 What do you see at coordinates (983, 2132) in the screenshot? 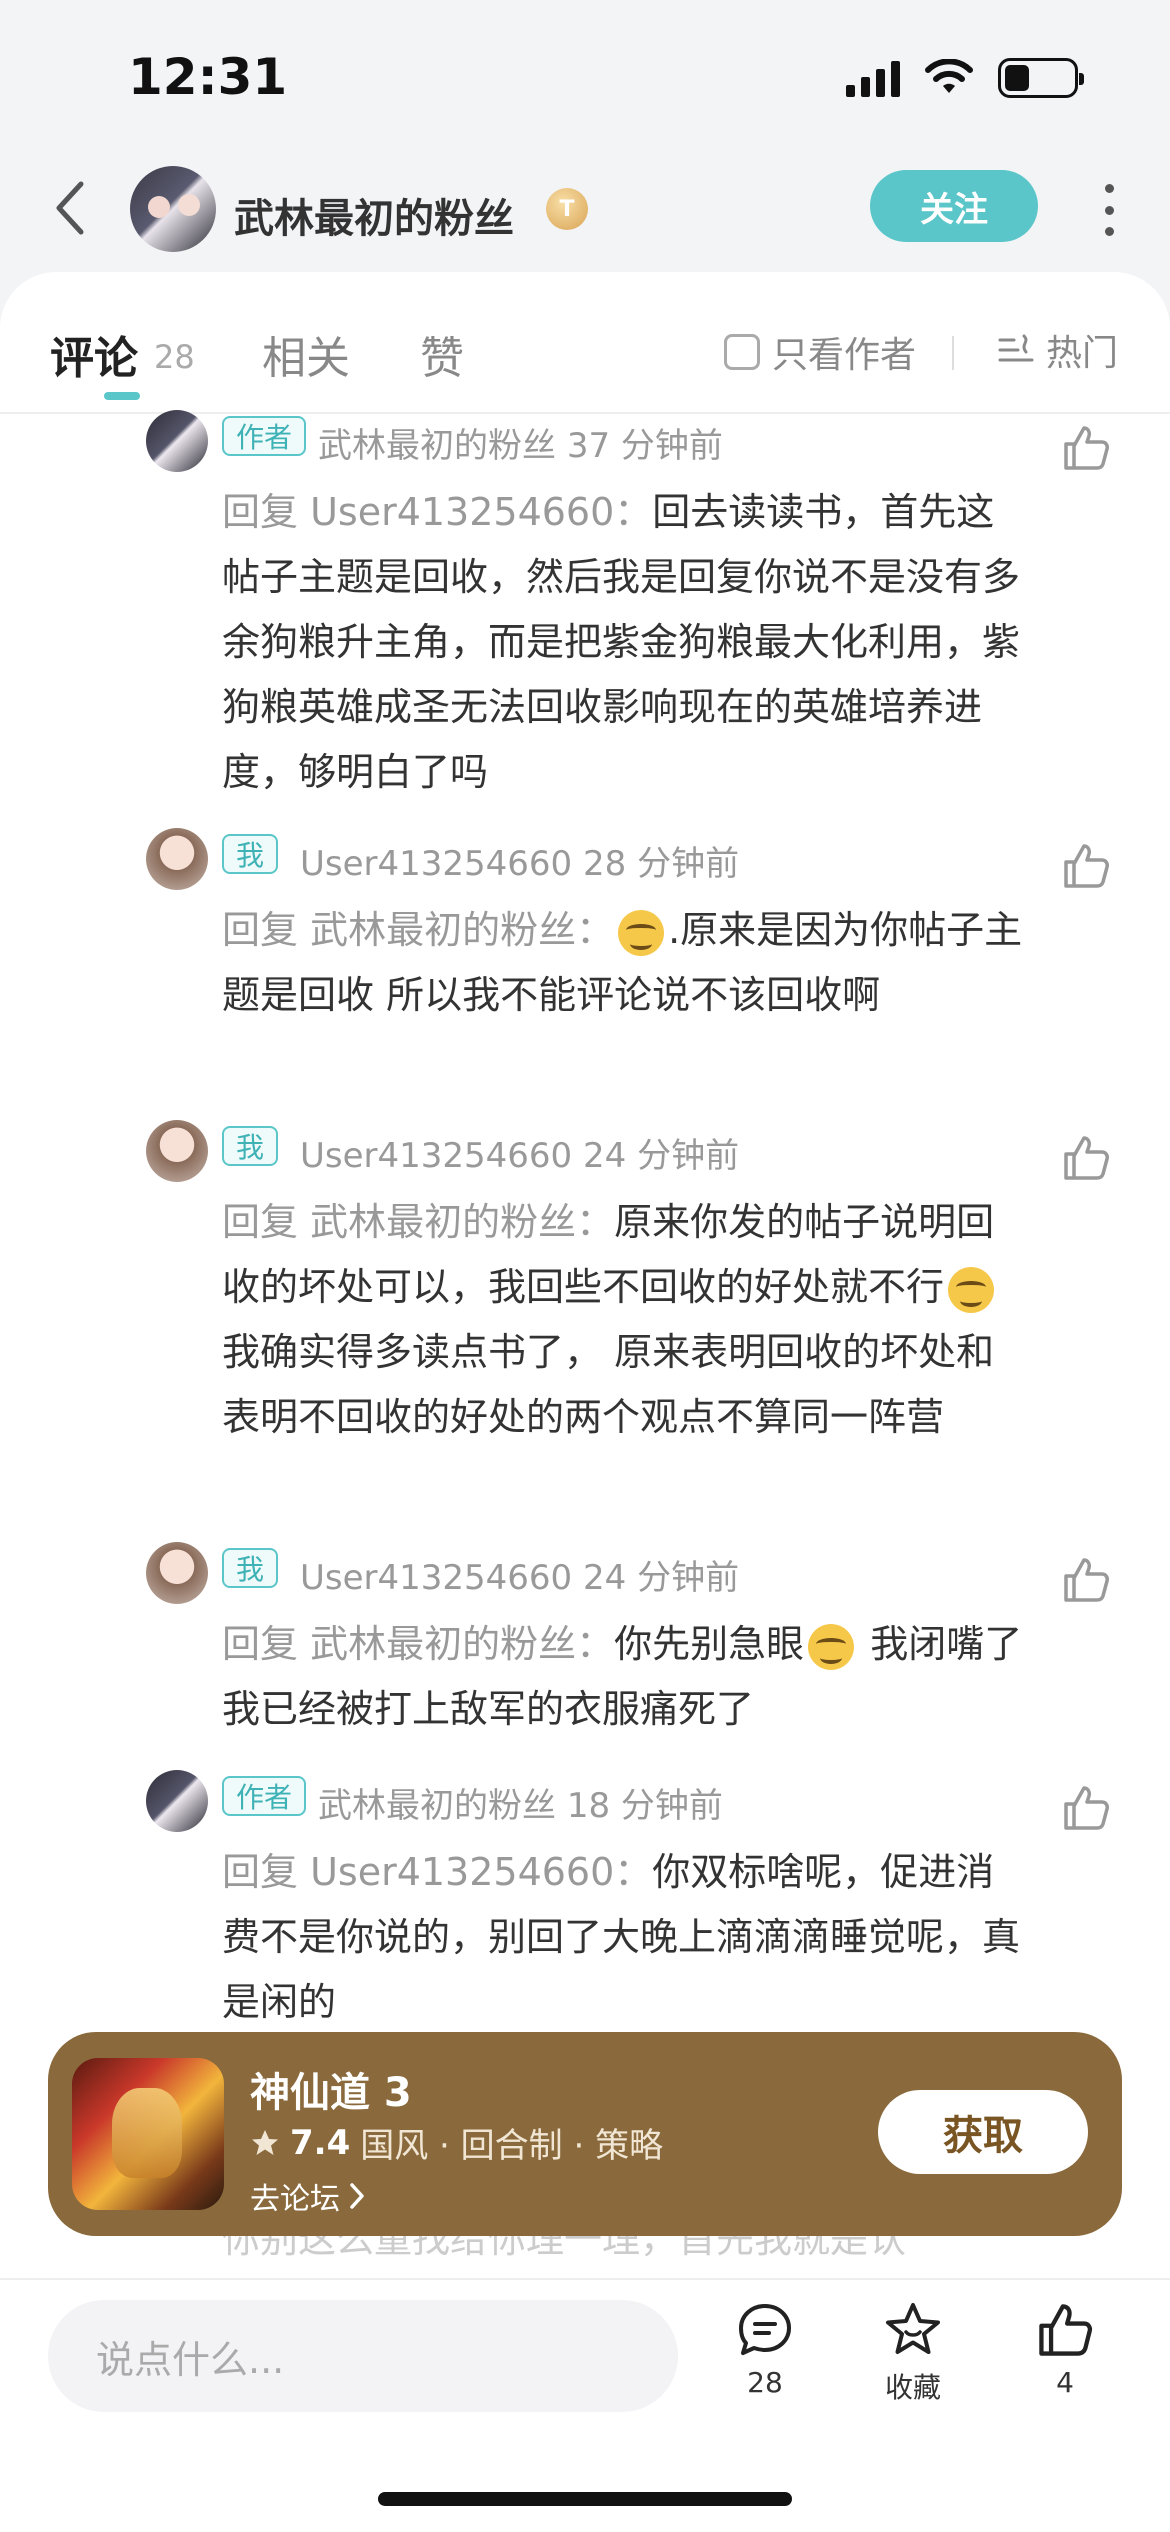
I see `get-game-button: 获取` at bounding box center [983, 2132].